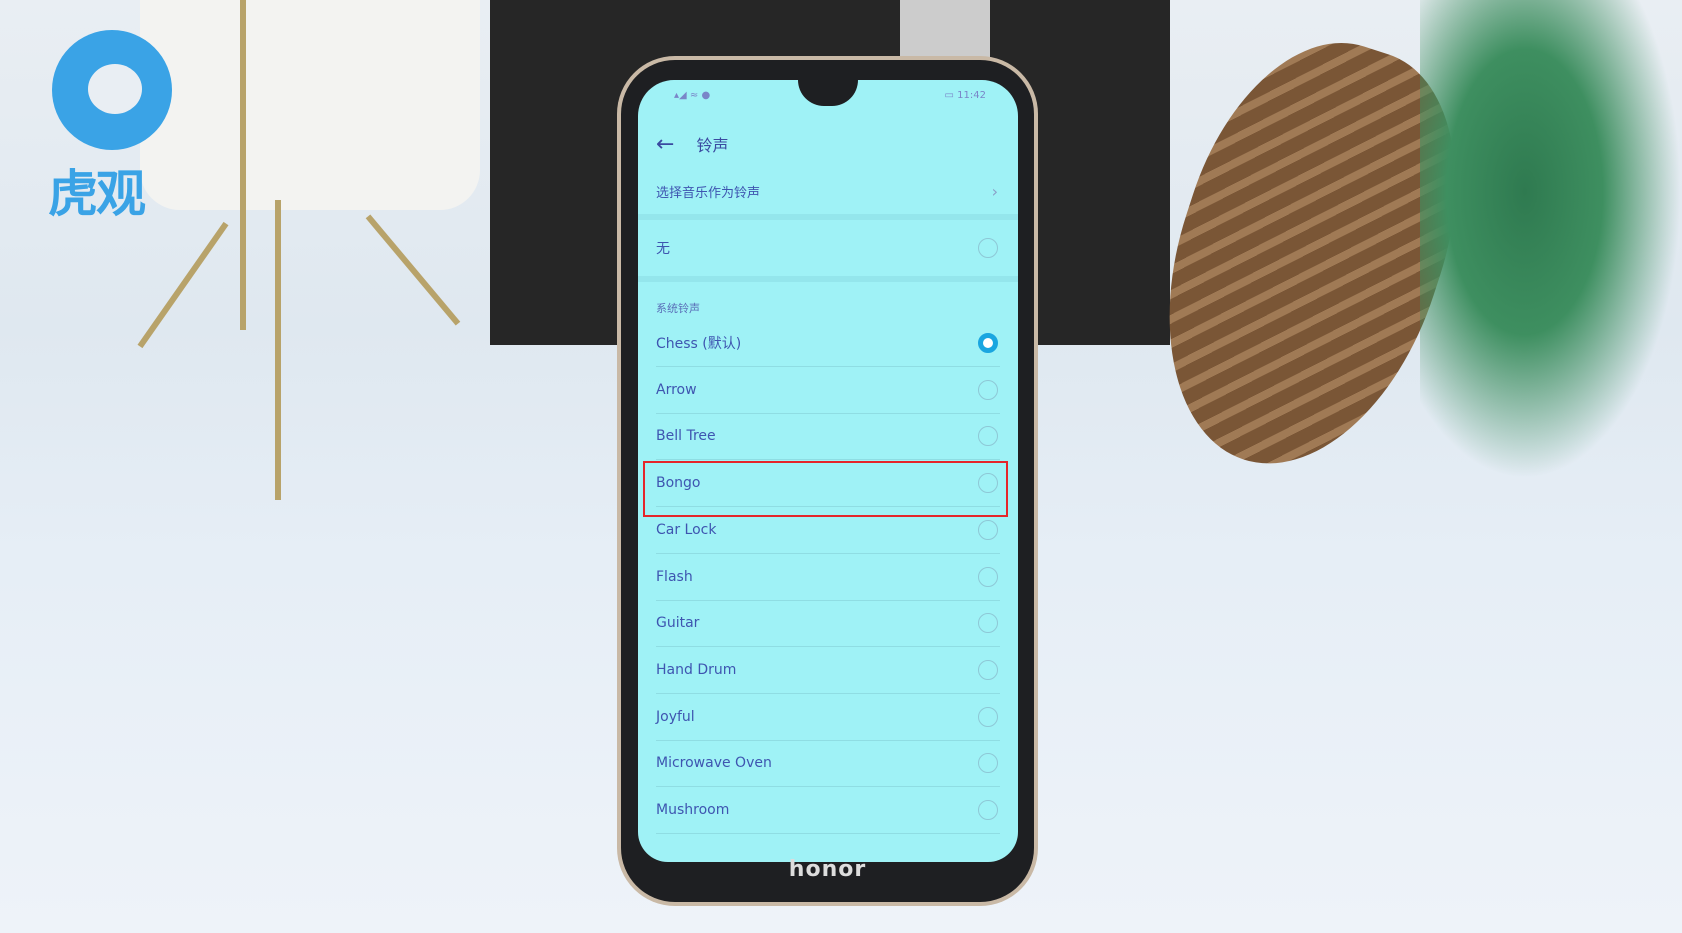 The image size is (1682, 933). I want to click on page-title: 铃声, so click(712, 145).